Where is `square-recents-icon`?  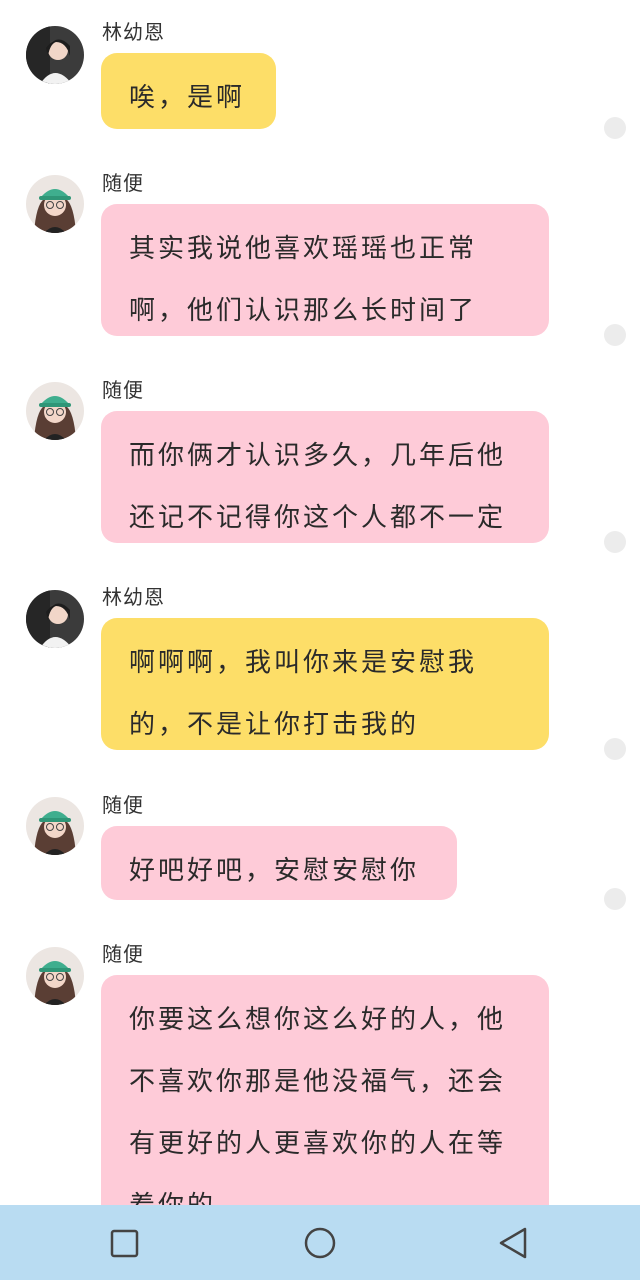
square-recents-icon is located at coordinates (124, 1243).